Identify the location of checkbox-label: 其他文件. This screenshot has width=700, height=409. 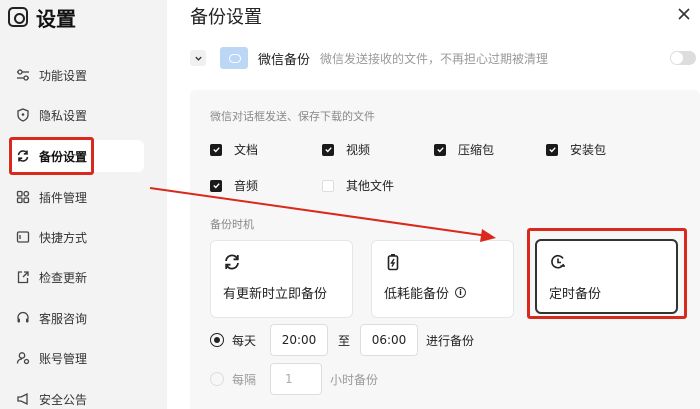
(370, 186).